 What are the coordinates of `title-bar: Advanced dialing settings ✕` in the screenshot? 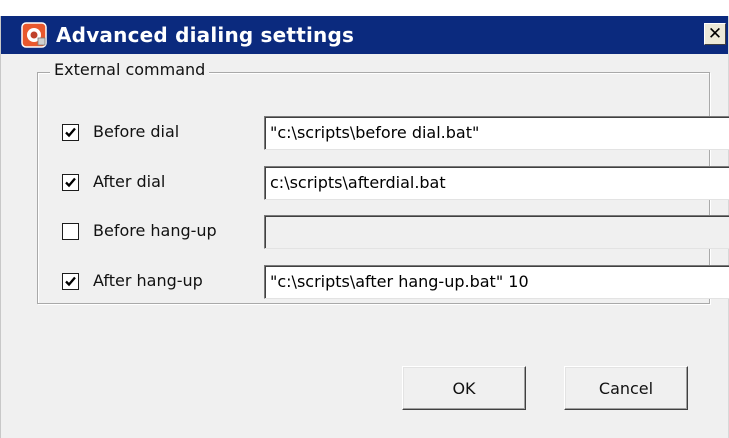 It's located at (364, 35).